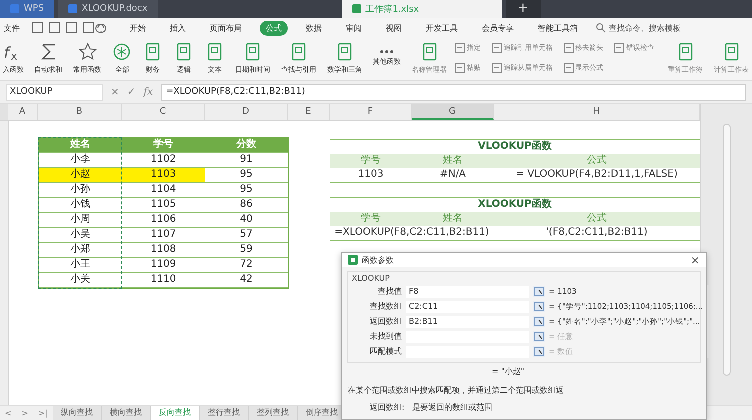  Describe the element at coordinates (453, 112) in the screenshot. I see `column-header: G` at that location.